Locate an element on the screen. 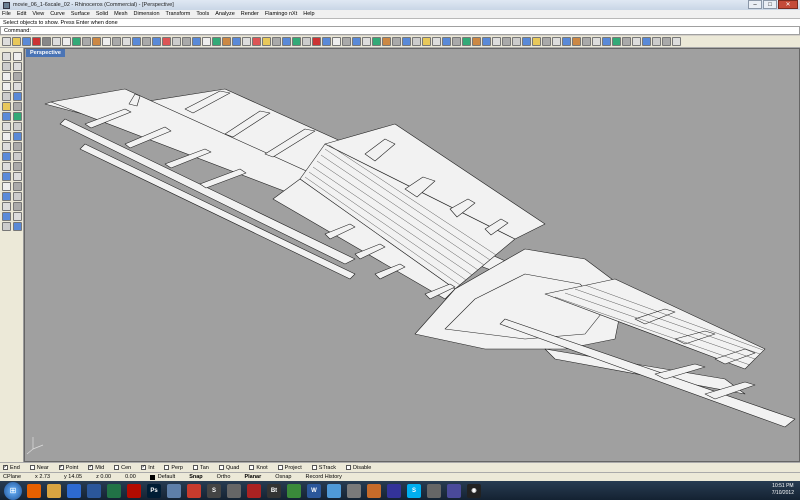 This screenshot has width=800, height=500. osnap-near: Near is located at coordinates (39, 468).